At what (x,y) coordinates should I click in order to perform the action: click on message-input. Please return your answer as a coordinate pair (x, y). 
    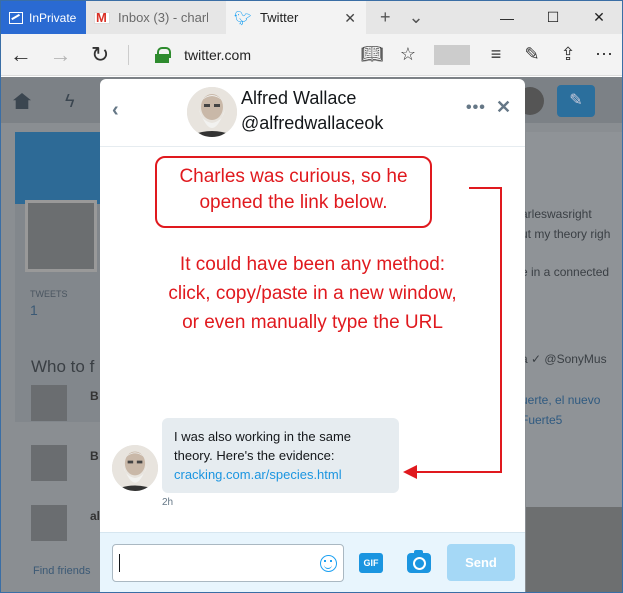
    Looking at the image, I should click on (228, 563).